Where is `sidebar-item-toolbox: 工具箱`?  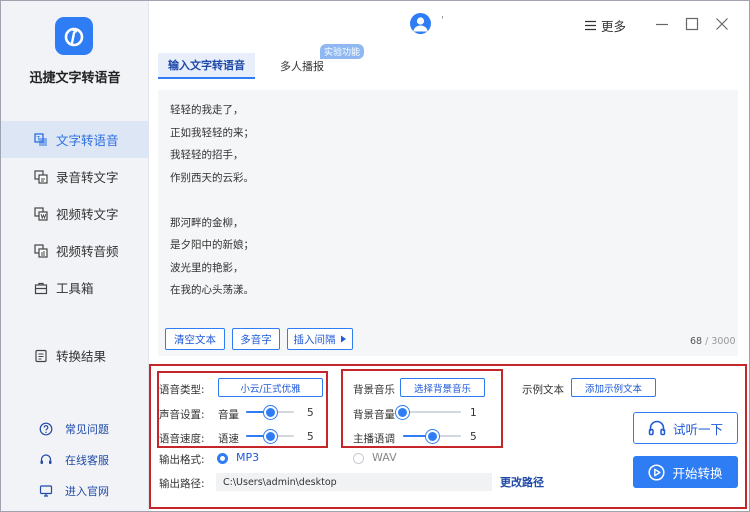 sidebar-item-toolbox: 工具箱 is located at coordinates (75, 287).